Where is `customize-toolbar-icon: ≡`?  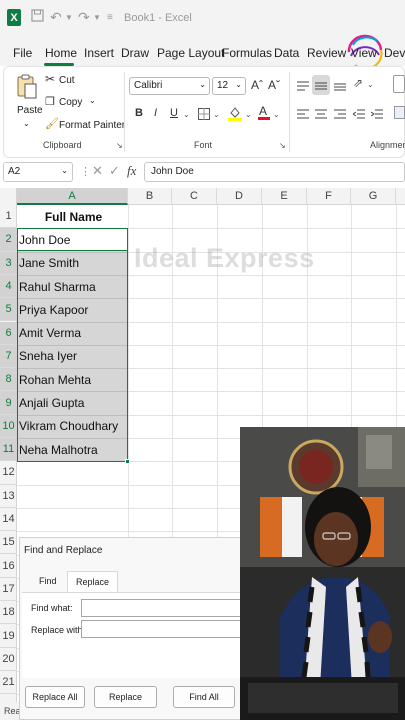 customize-toolbar-icon: ≡ is located at coordinates (110, 17).